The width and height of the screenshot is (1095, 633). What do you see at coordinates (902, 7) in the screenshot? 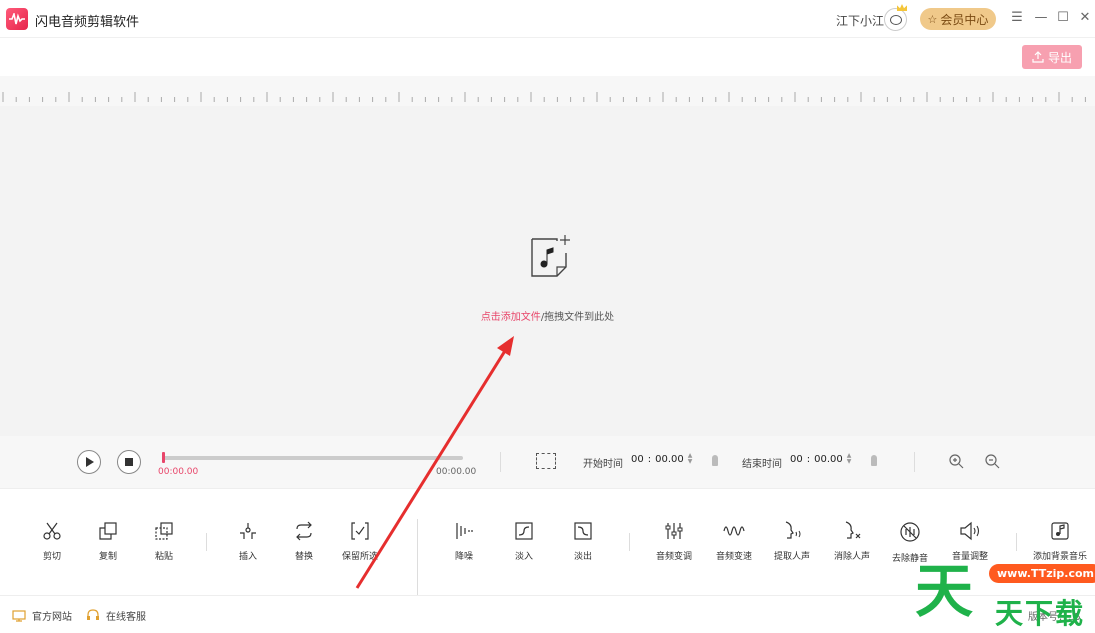
I see `crown-icon` at bounding box center [902, 7].